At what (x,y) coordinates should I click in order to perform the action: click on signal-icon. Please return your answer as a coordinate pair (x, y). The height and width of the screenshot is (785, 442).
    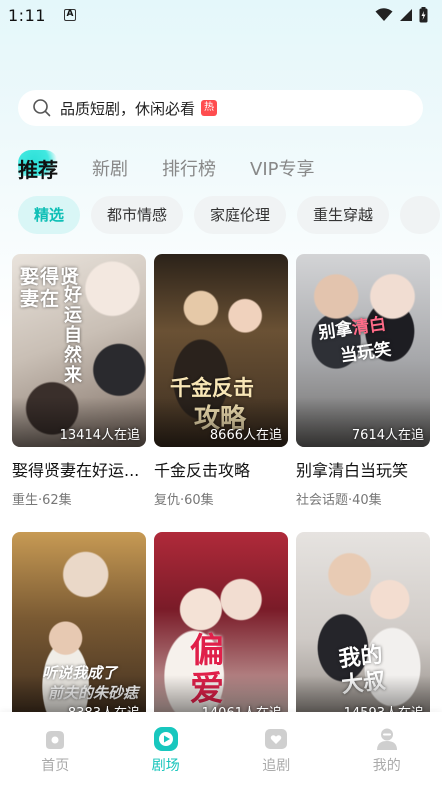
    Looking at the image, I should click on (406, 15).